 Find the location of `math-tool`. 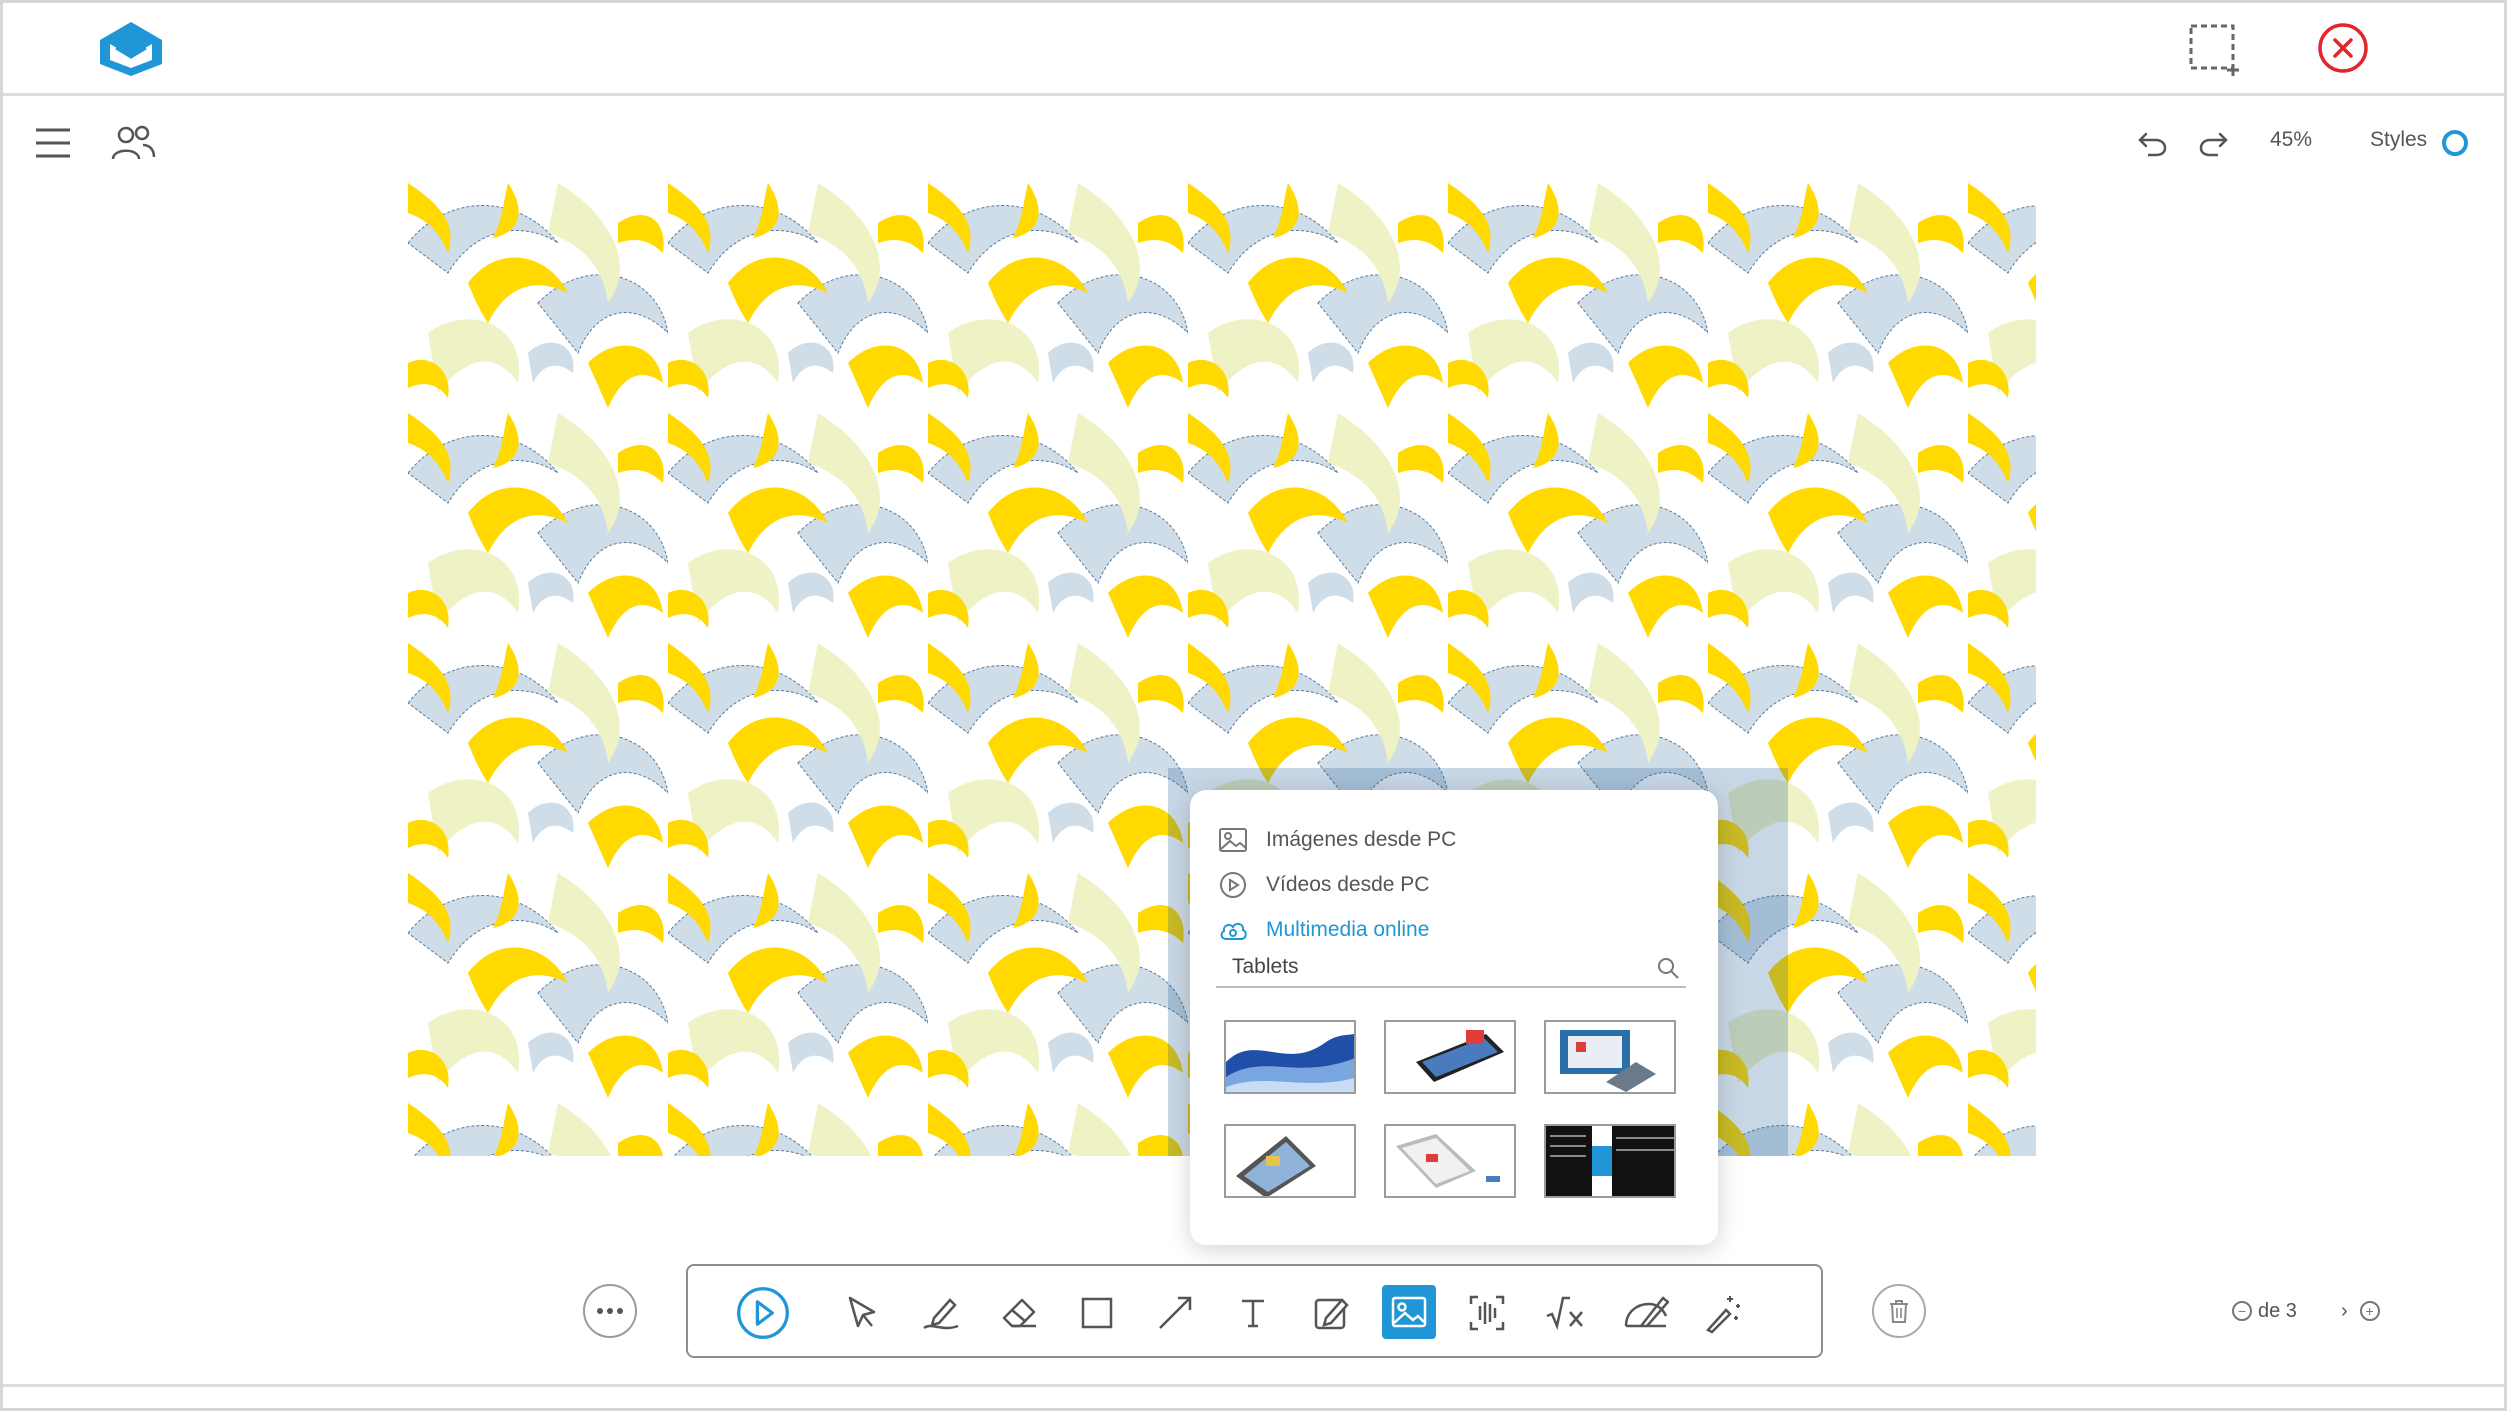

math-tool is located at coordinates (1565, 1313).